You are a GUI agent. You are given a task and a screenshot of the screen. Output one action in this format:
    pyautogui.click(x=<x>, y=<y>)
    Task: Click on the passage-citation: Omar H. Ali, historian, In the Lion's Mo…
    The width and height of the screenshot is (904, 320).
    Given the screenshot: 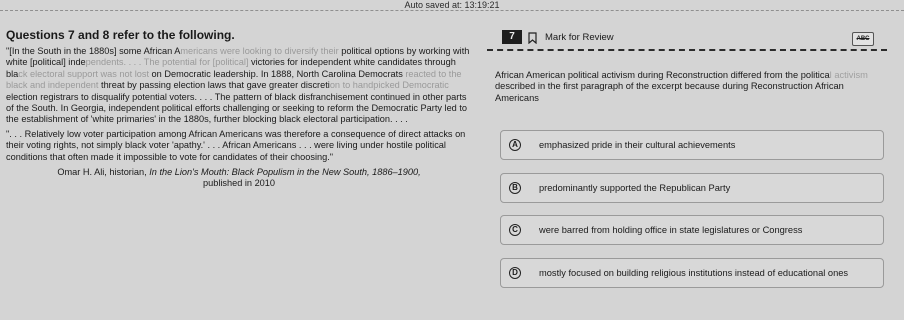 What is the action you would take?
    pyautogui.click(x=239, y=178)
    